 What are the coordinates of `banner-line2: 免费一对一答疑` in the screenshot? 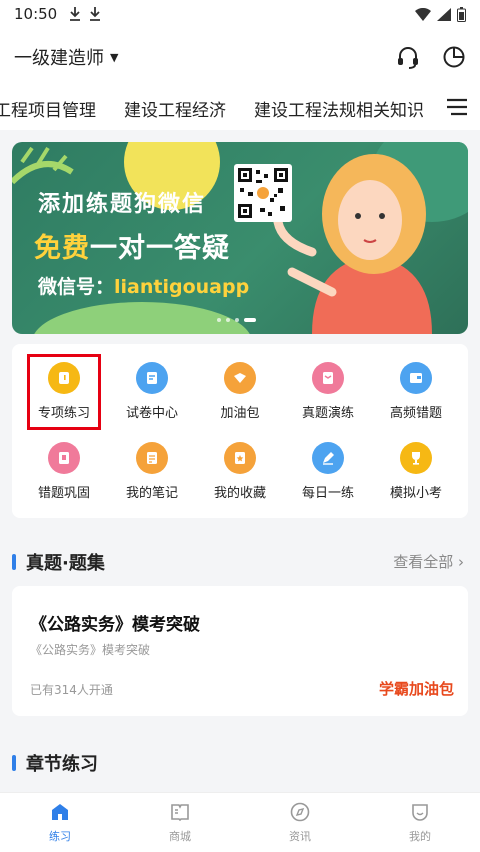 It's located at (132, 245).